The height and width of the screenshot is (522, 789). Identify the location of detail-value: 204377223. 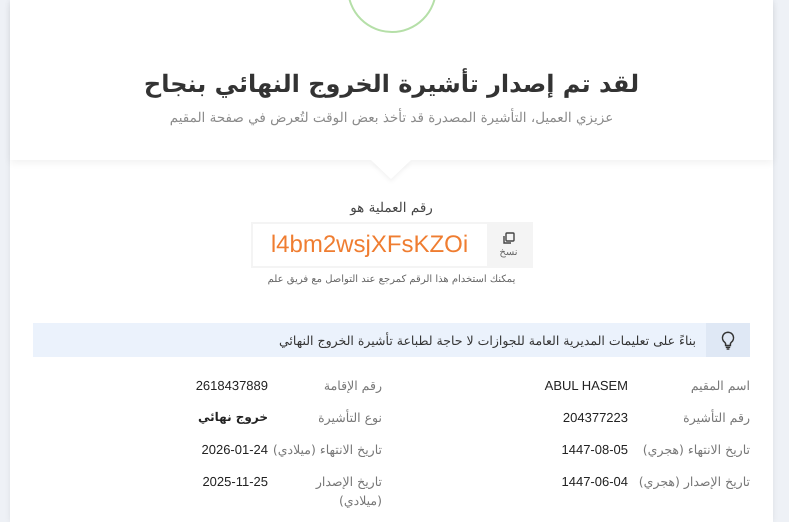
(595, 418).